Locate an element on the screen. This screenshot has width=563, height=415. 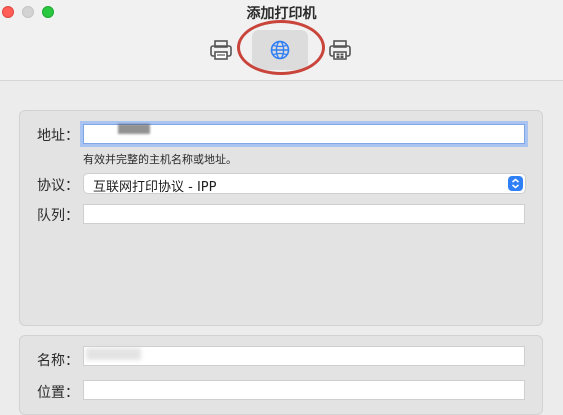
globe-icon is located at coordinates (280, 50).